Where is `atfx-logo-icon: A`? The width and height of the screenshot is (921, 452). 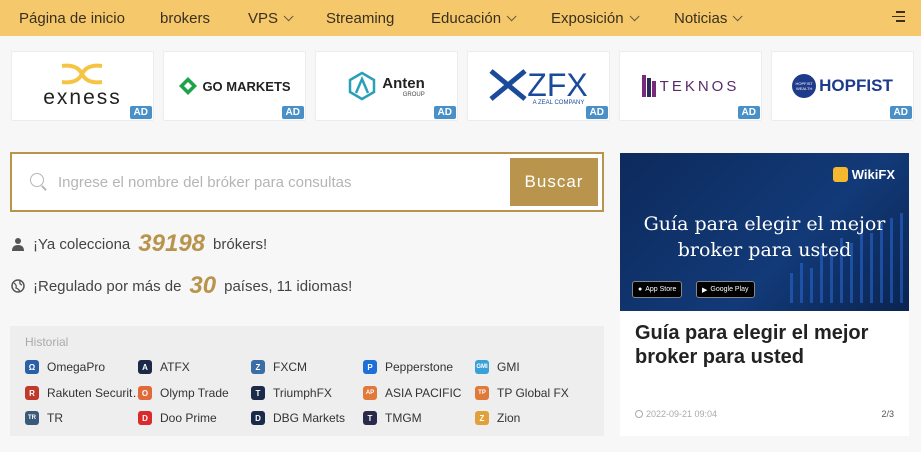
atfx-logo-icon: A is located at coordinates (145, 367).